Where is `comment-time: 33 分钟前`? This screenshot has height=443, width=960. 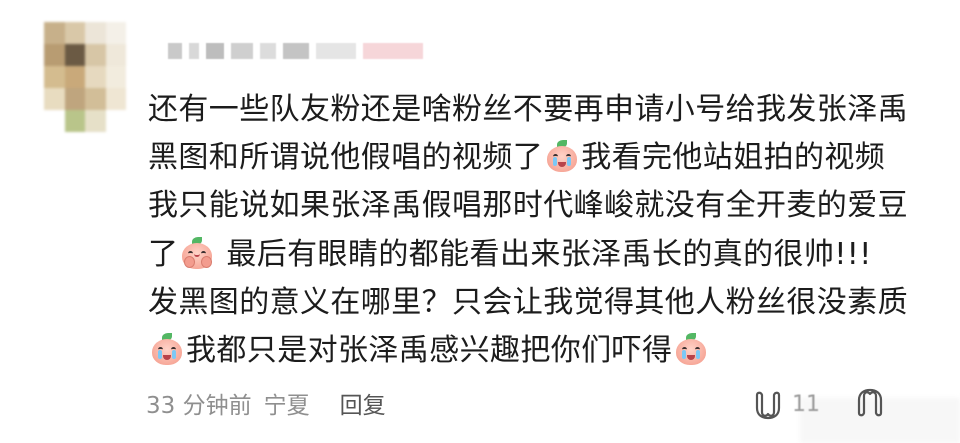 comment-time: 33 分钟前 is located at coordinates (199, 406).